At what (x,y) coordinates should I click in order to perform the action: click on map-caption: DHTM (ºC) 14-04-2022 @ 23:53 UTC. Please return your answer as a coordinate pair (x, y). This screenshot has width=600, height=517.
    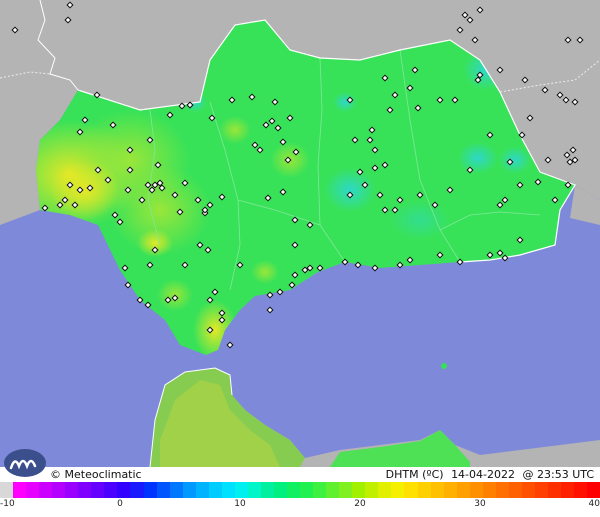
    Looking at the image, I should click on (490, 474).